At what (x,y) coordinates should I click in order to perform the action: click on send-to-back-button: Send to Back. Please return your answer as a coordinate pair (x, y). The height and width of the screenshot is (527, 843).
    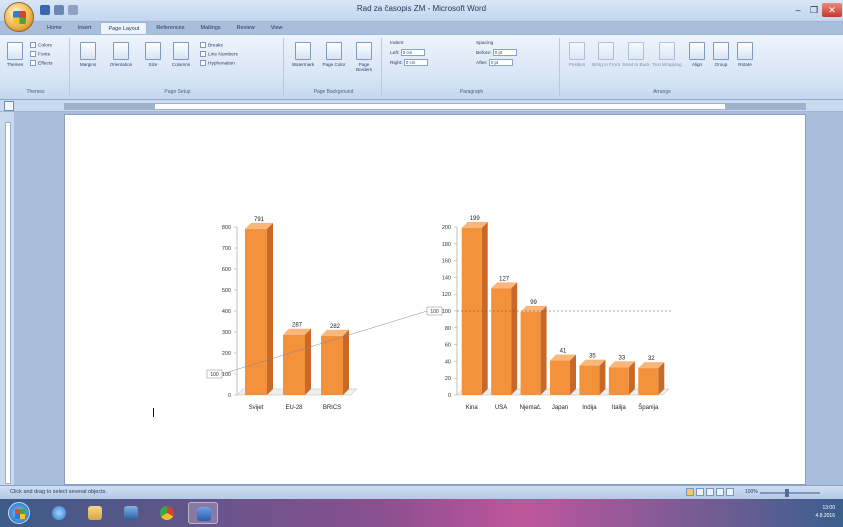
    Looking at the image, I should click on (636, 54).